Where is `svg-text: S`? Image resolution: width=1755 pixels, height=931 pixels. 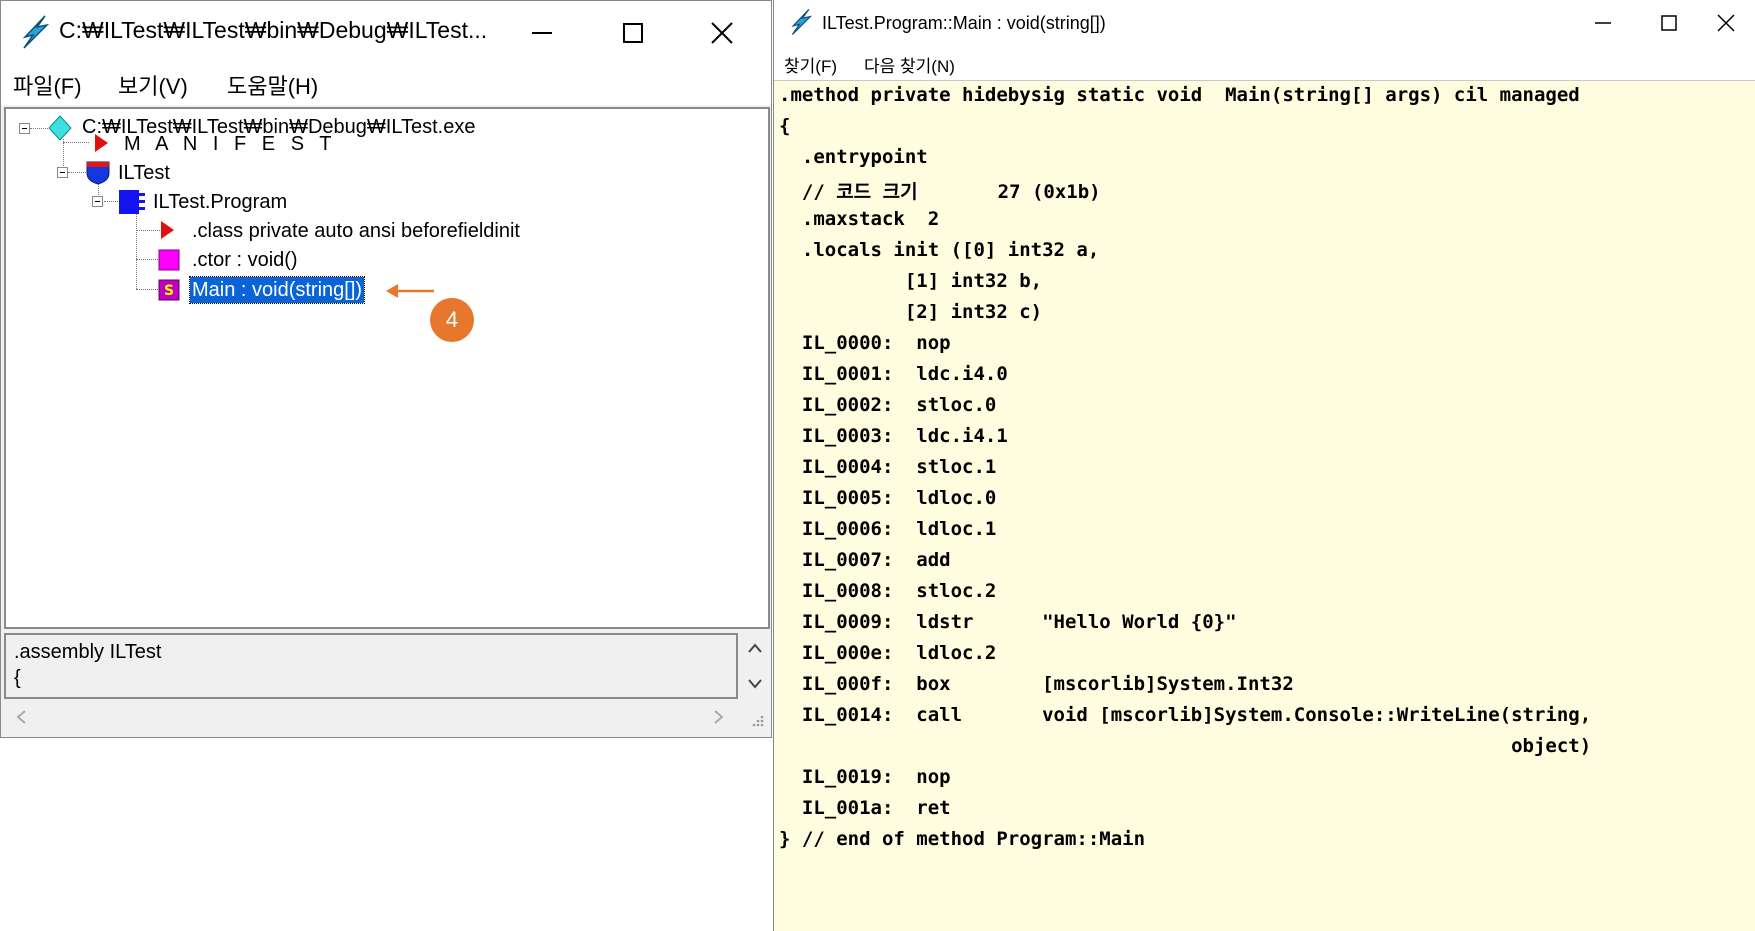 svg-text: S is located at coordinates (169, 291).